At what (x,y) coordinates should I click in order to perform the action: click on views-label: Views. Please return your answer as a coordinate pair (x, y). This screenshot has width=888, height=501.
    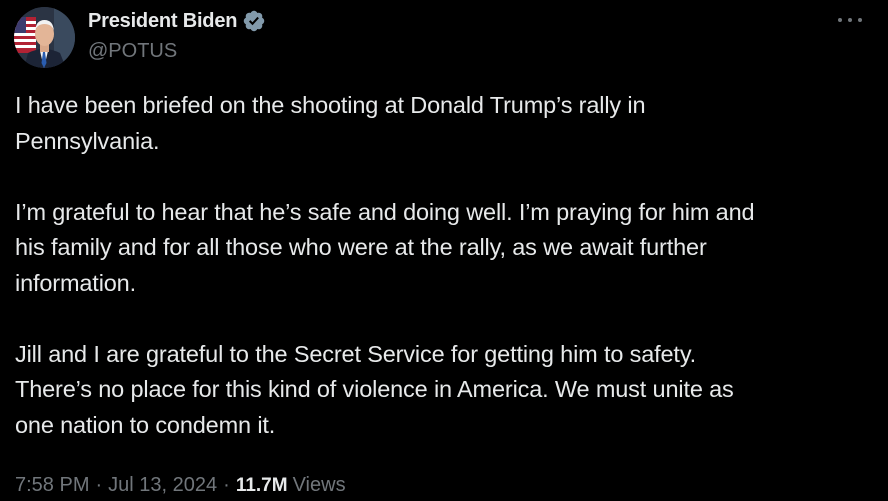
    Looking at the image, I should click on (319, 485).